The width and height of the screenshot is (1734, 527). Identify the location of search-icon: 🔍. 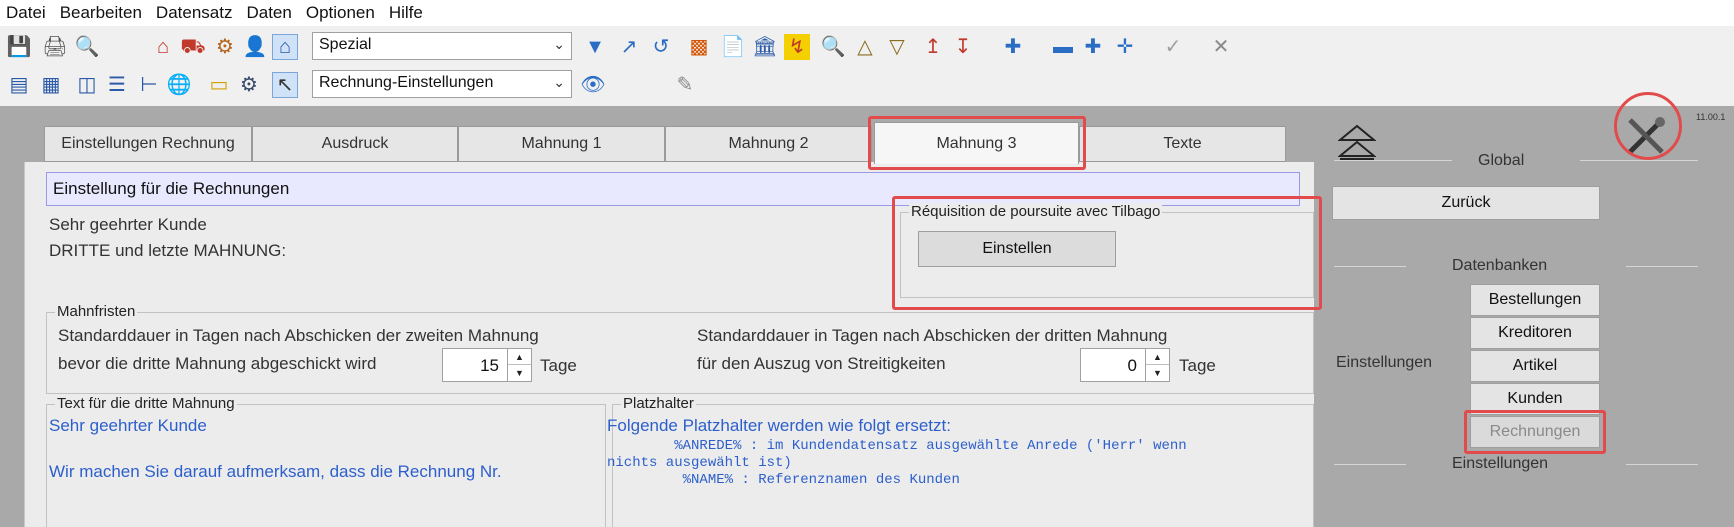
(833, 47).